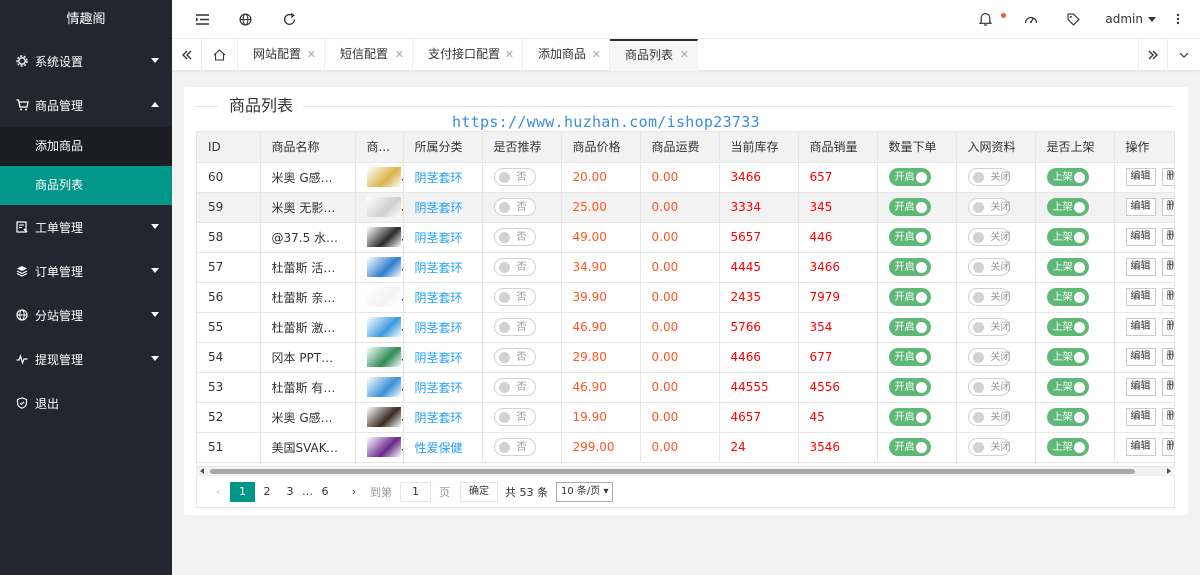 This screenshot has height=575, width=1200. Describe the element at coordinates (415, 491) in the screenshot. I see `goto-page-input: 1` at that location.